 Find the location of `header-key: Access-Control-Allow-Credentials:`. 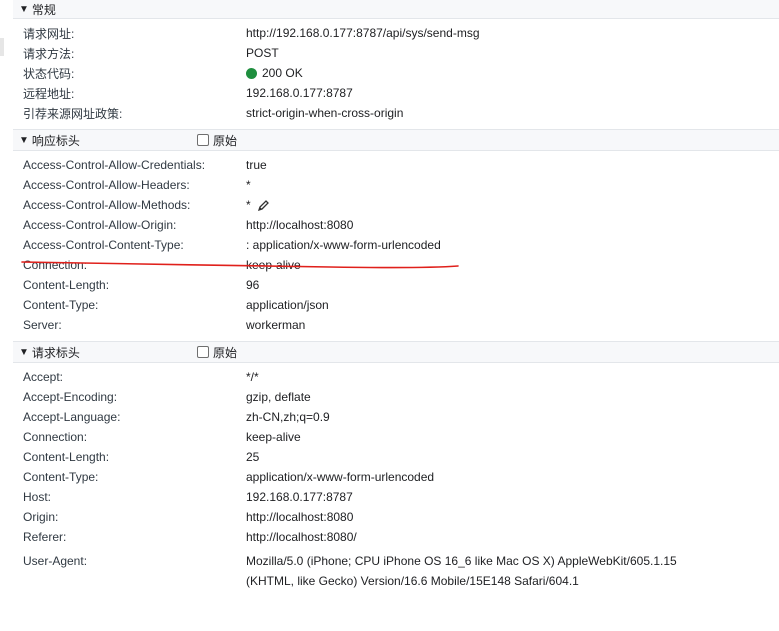

header-key: Access-Control-Allow-Credentials: is located at coordinates (114, 165).